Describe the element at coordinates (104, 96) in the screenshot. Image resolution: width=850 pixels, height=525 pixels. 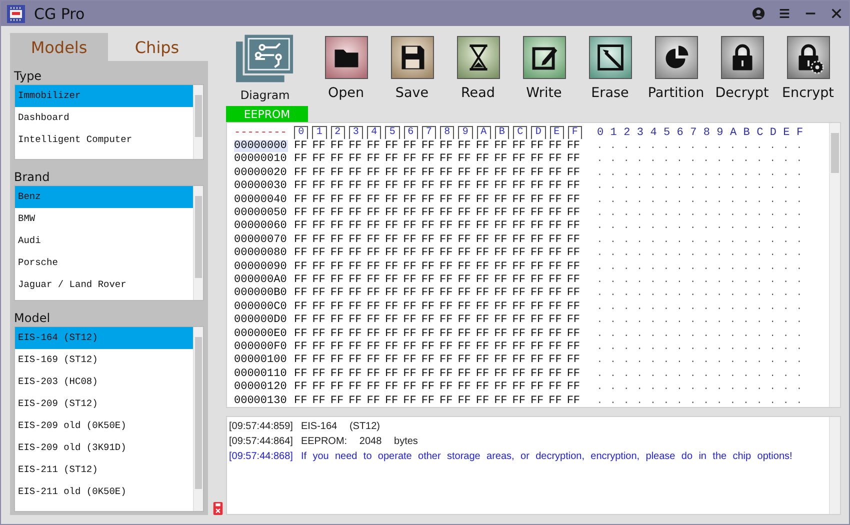
I see `list-item: Immobilizer` at that location.